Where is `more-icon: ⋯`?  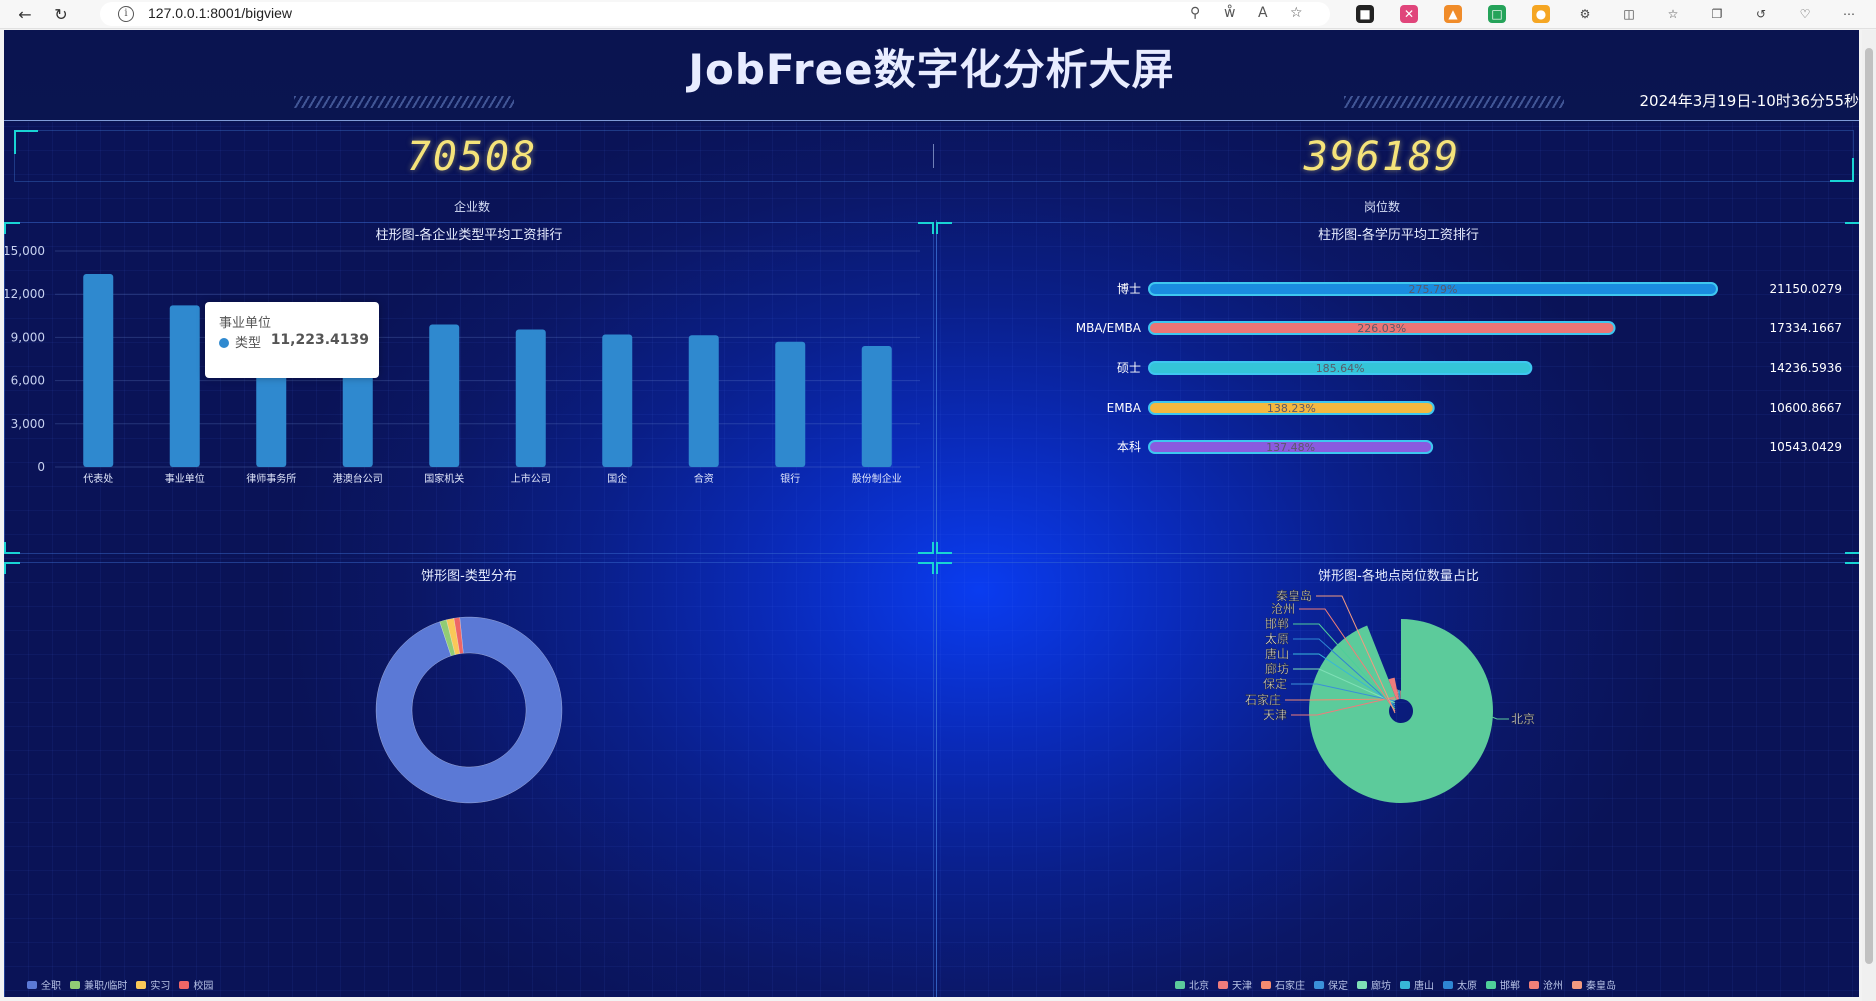 more-icon: ⋯ is located at coordinates (1849, 14).